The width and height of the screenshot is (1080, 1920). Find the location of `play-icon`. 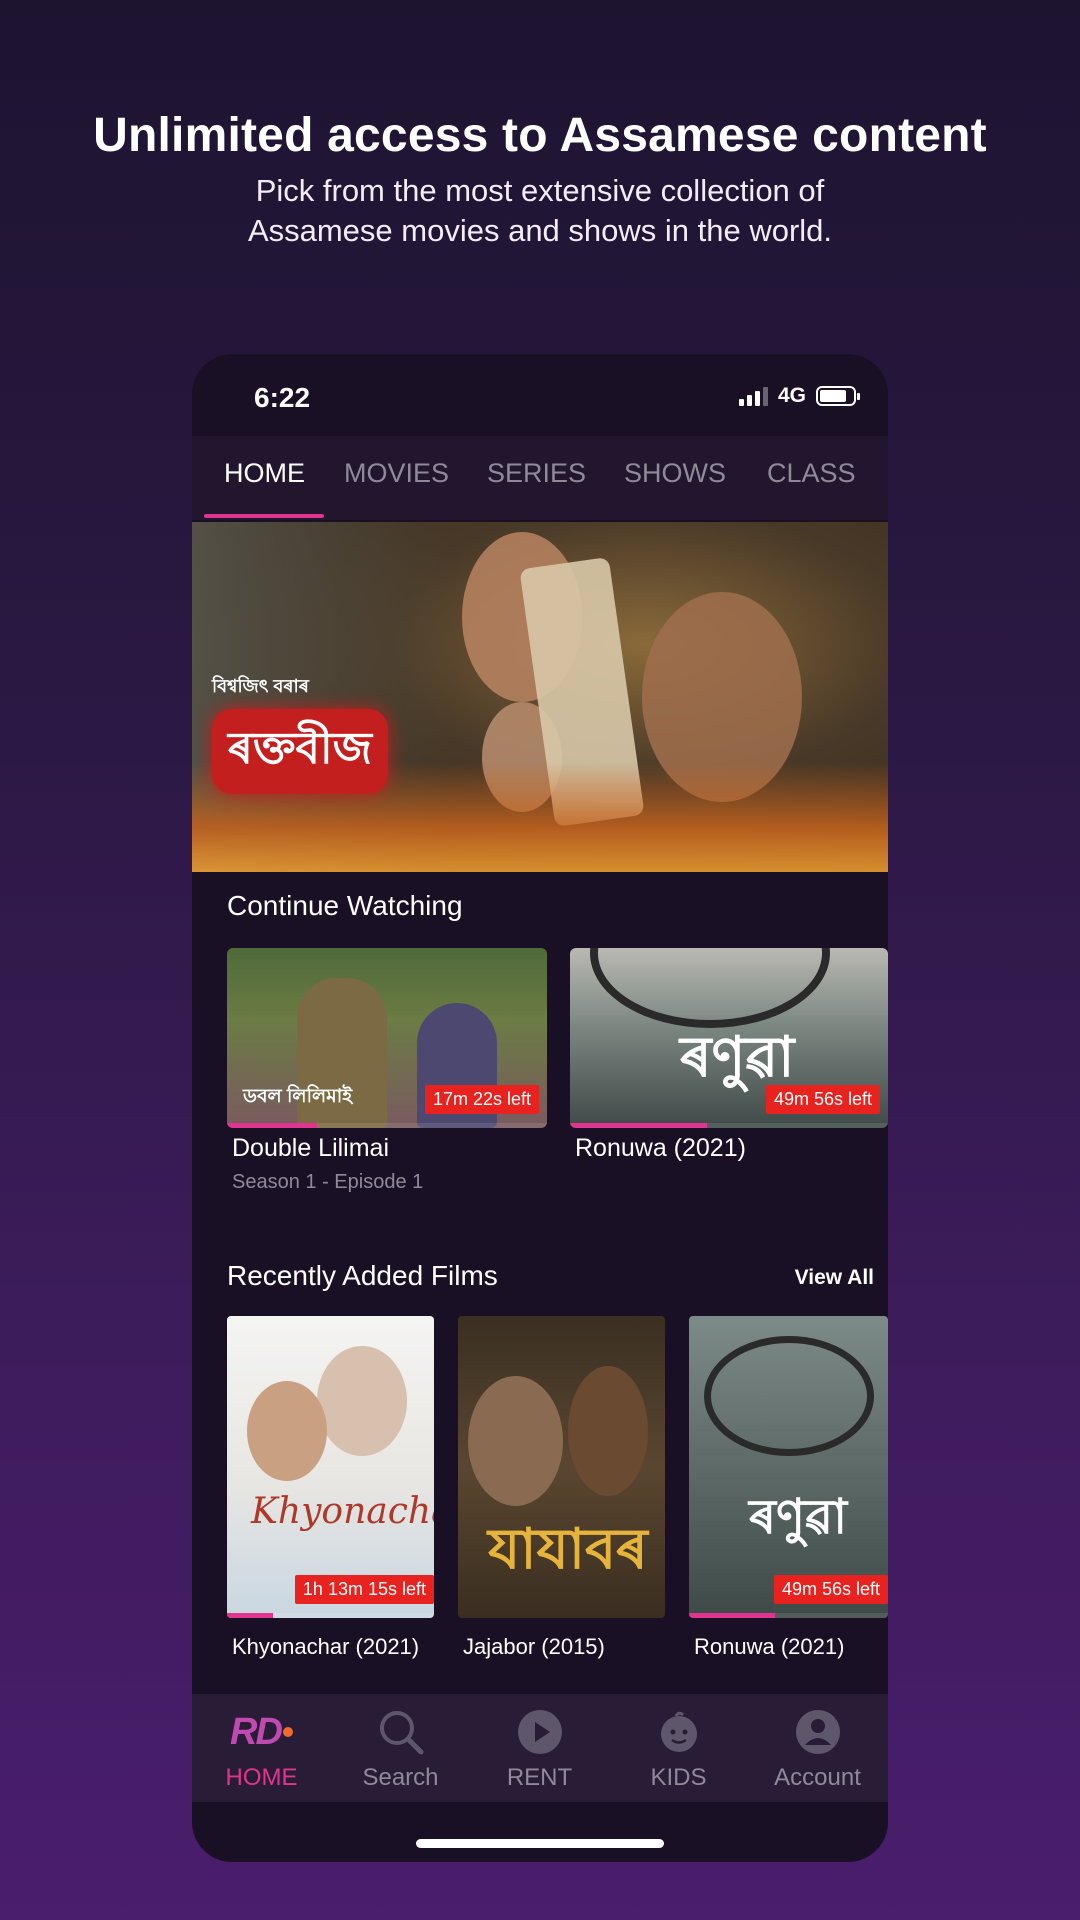

play-icon is located at coordinates (539, 1732).